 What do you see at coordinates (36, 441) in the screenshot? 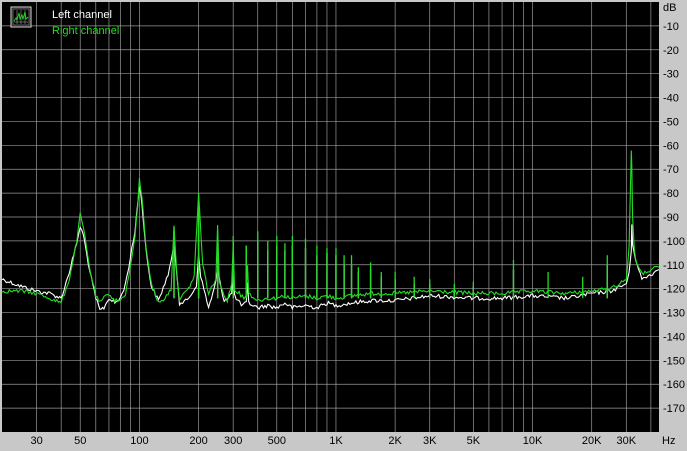
I see `x-tick-label: 30` at bounding box center [36, 441].